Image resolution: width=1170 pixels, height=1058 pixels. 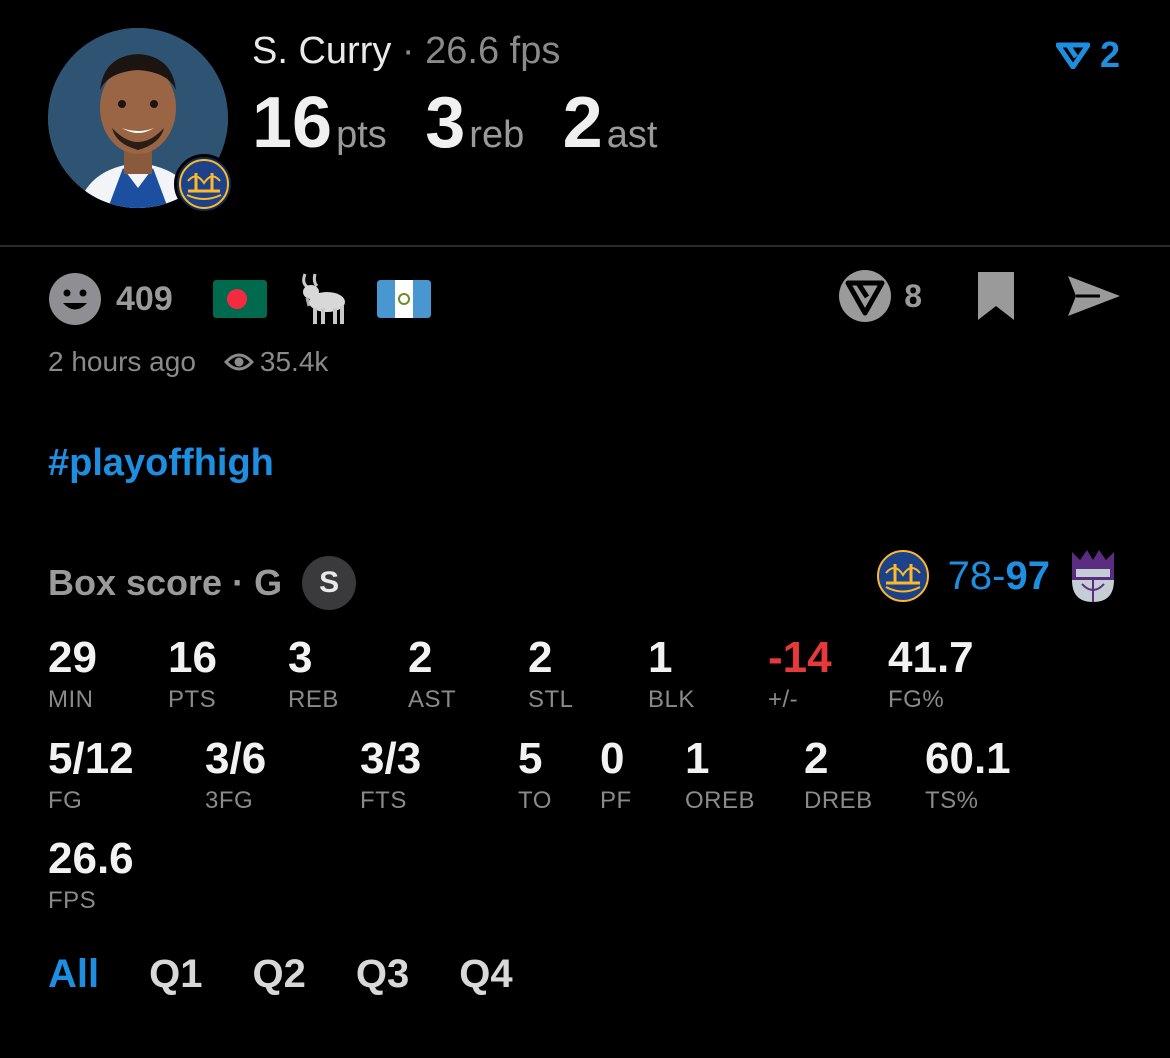 What do you see at coordinates (144, 298) in the screenshot?
I see `reaction-count: 409` at bounding box center [144, 298].